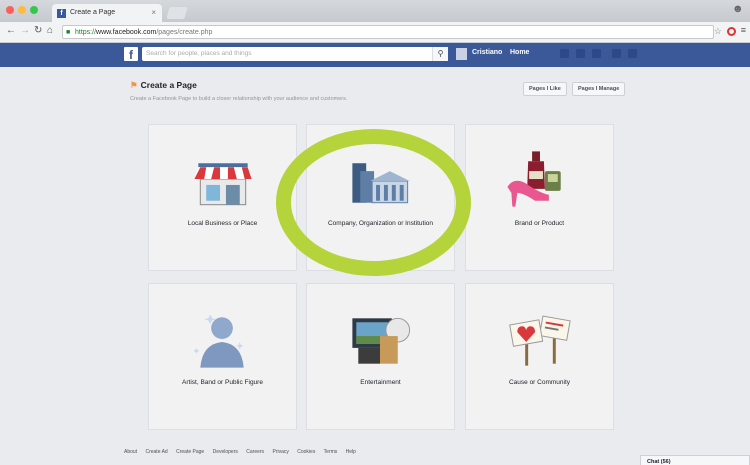 This screenshot has height=465, width=750. Describe the element at coordinates (373, 202) in the screenshot. I see `highlight-ellipse` at that location.